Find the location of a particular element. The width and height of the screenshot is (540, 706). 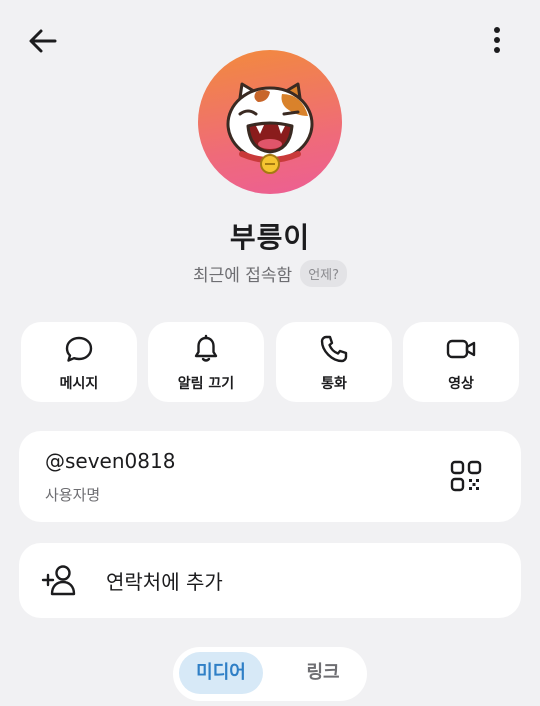

avatar is located at coordinates (270, 122).